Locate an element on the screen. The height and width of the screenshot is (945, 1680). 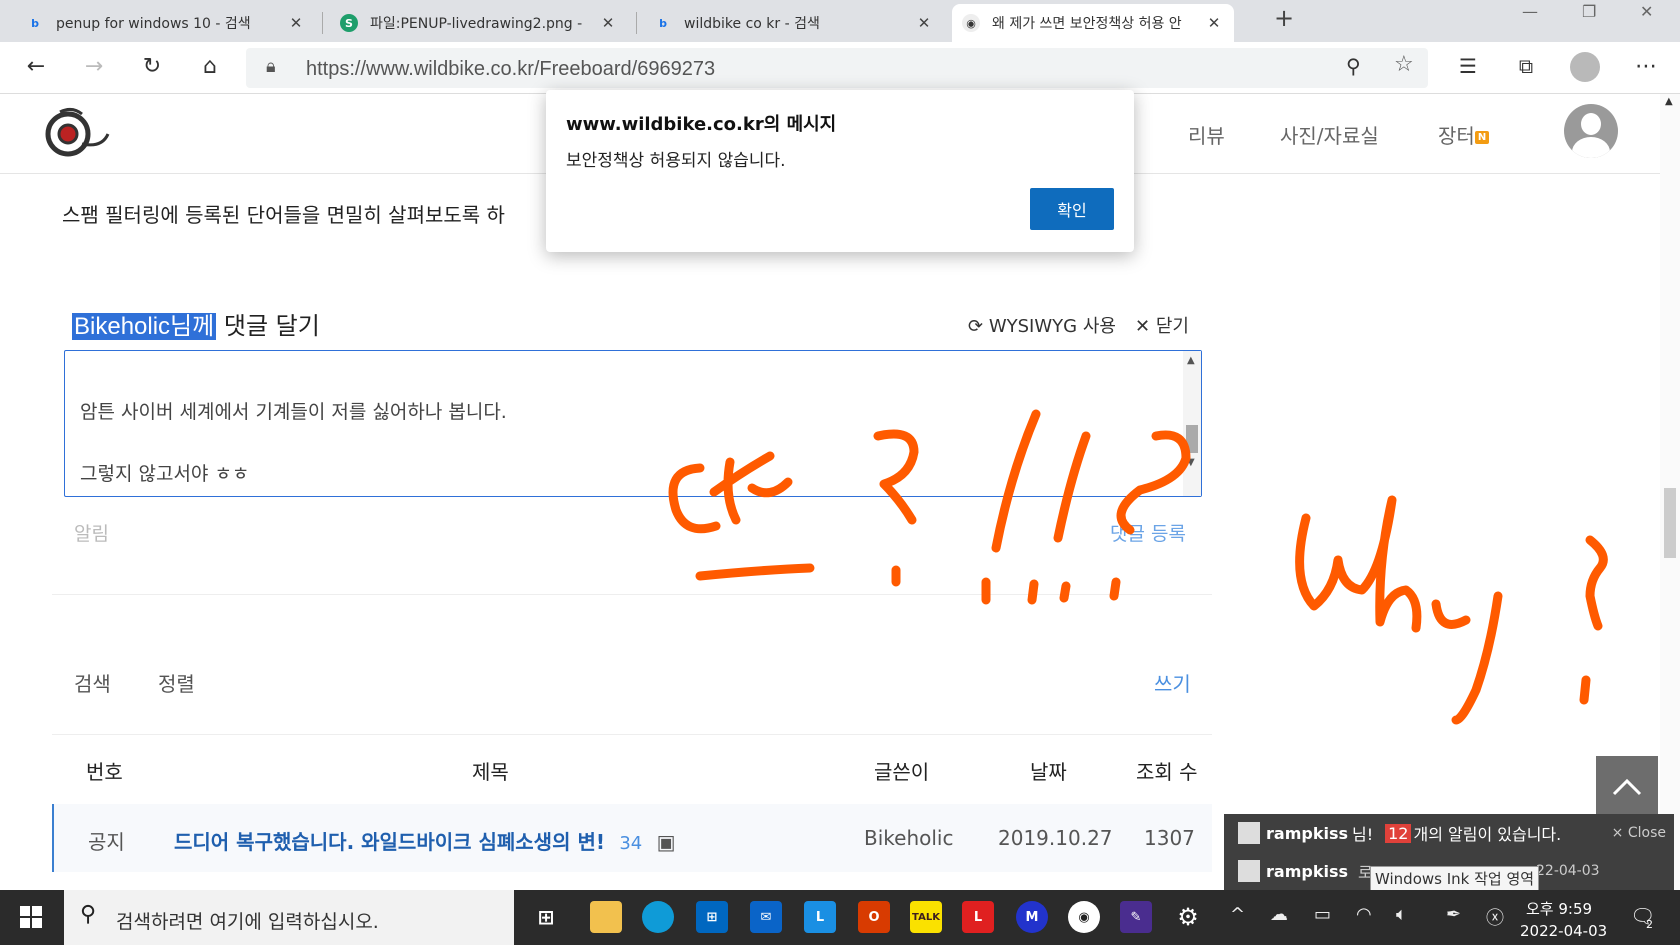
tab-title: wildbike co kr - 검색 is located at coordinates (752, 24).